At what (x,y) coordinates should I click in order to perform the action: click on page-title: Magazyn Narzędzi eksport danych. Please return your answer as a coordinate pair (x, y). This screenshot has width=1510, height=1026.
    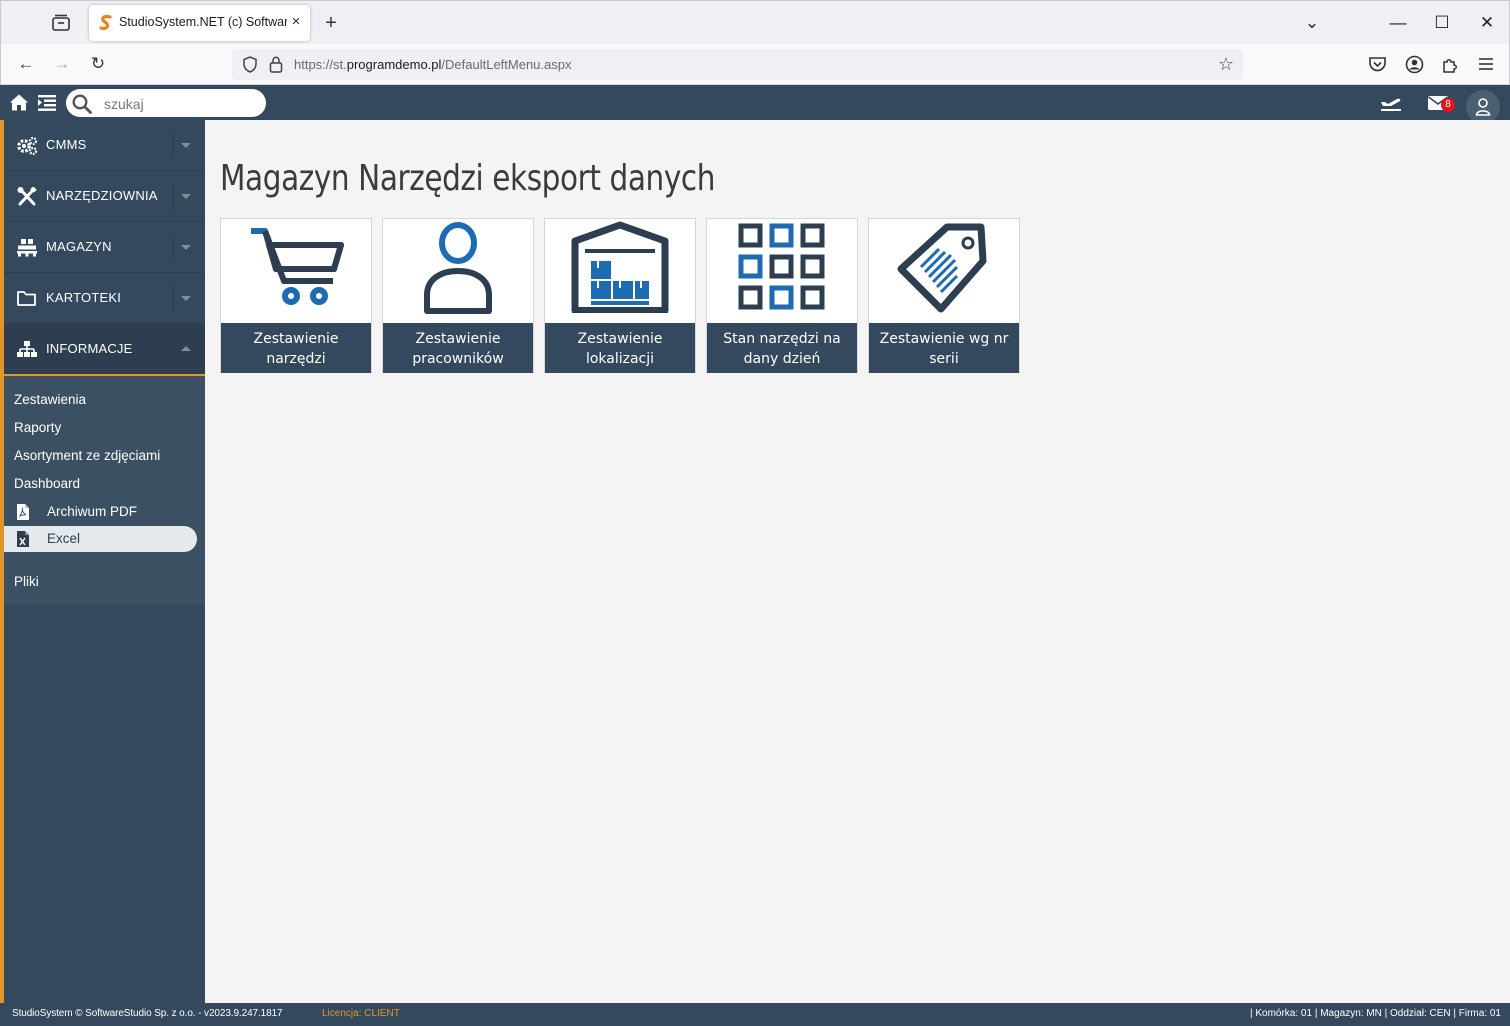
    Looking at the image, I should click on (467, 178).